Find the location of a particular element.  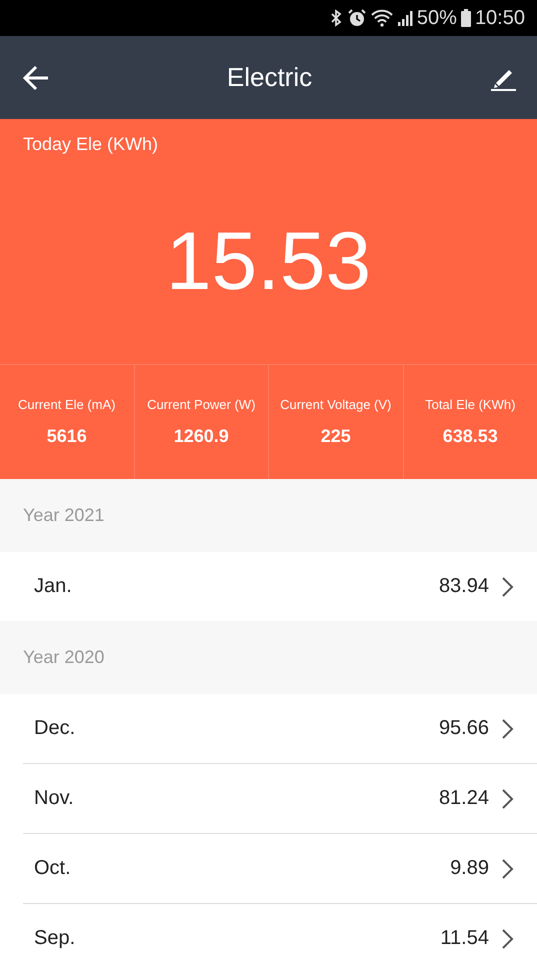

today-value: 15.53 is located at coordinates (269, 262).